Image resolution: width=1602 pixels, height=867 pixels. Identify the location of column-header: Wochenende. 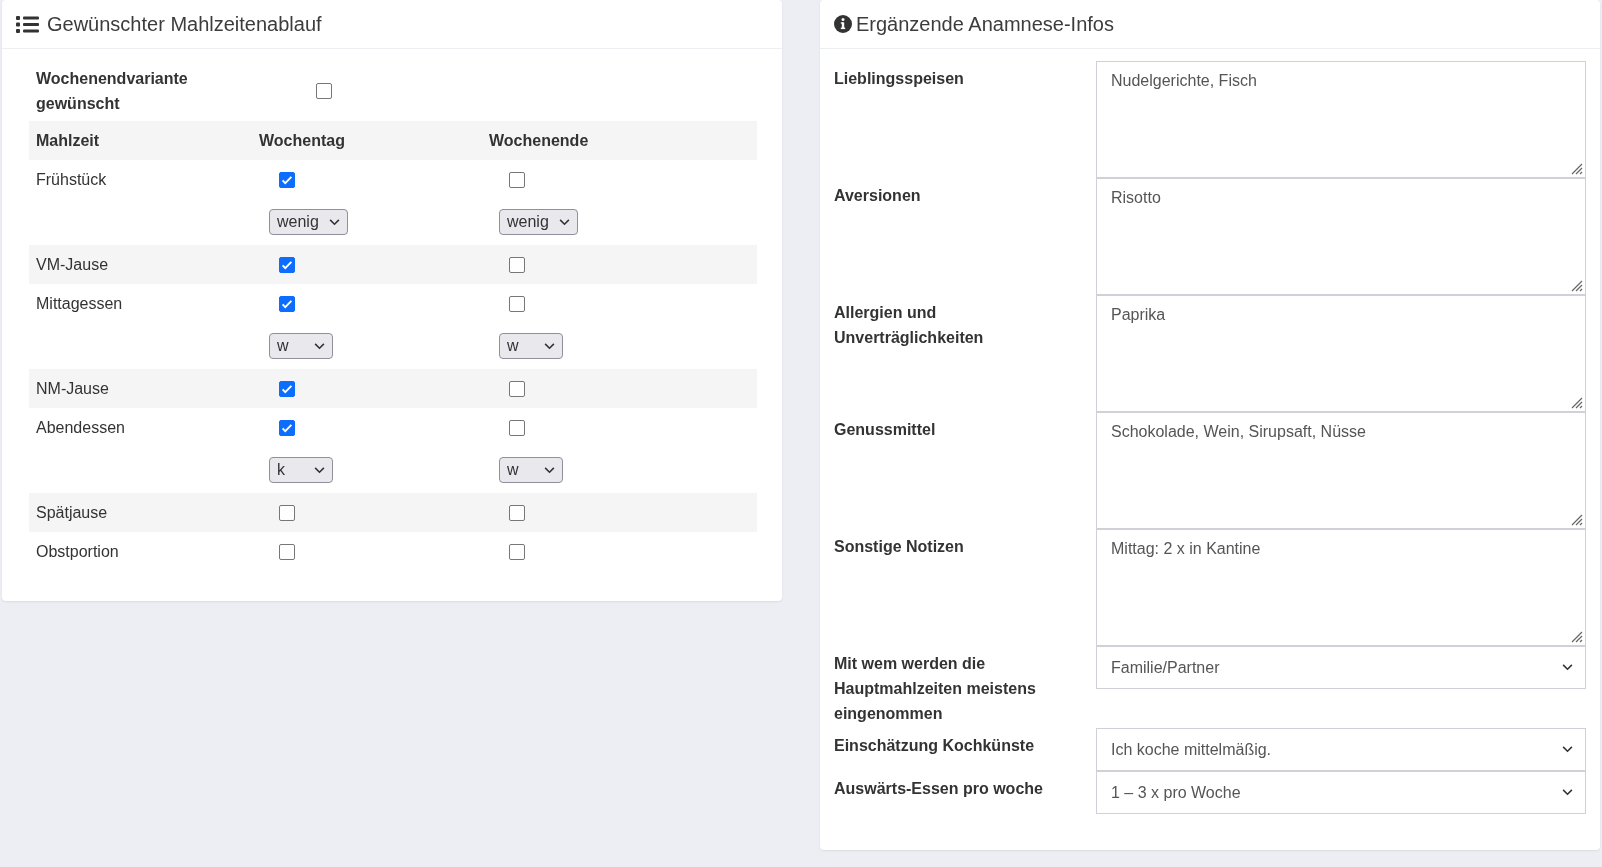
(539, 140).